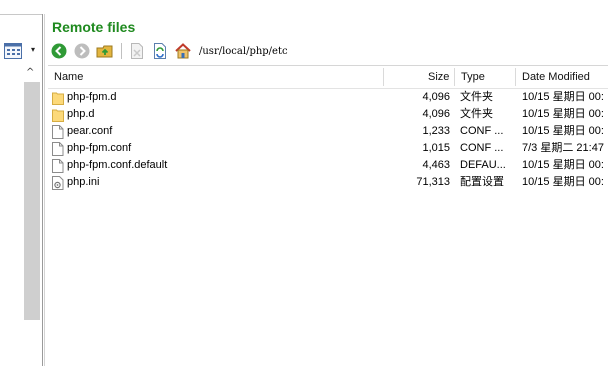 Image resolution: width=608 pixels, height=367 pixels. Describe the element at coordinates (243, 51) in the screenshot. I see `path-display: /usr/local/php/etc` at that location.